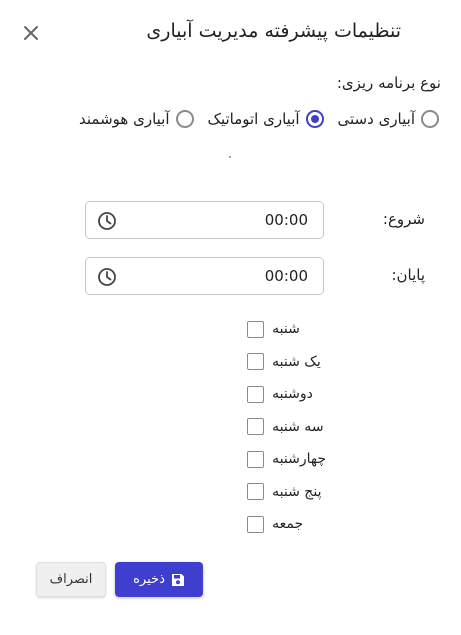 Image resolution: width=461 pixels, height=635 pixels. I want to click on day-saturday: شنبه, so click(286, 329).